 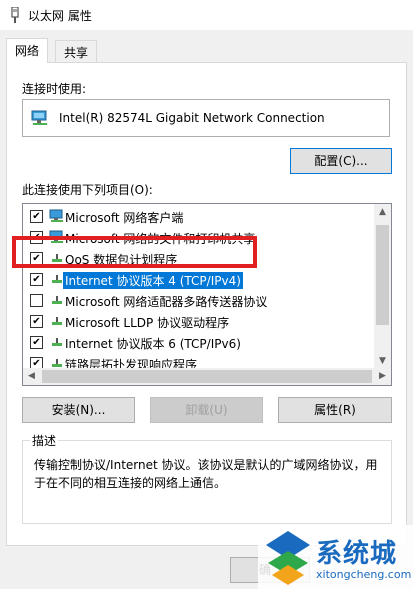 I want to click on list-item: ✔ Microsoft LLDP 协议驱动程序, so click(x=199, y=321).